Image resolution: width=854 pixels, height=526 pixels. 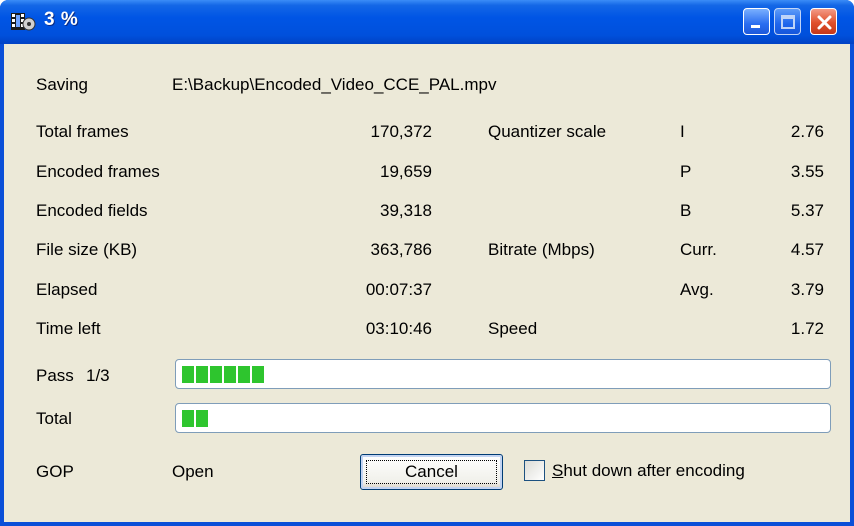 What do you see at coordinates (686, 171) in the screenshot?
I see `quantizer-p-label: P` at bounding box center [686, 171].